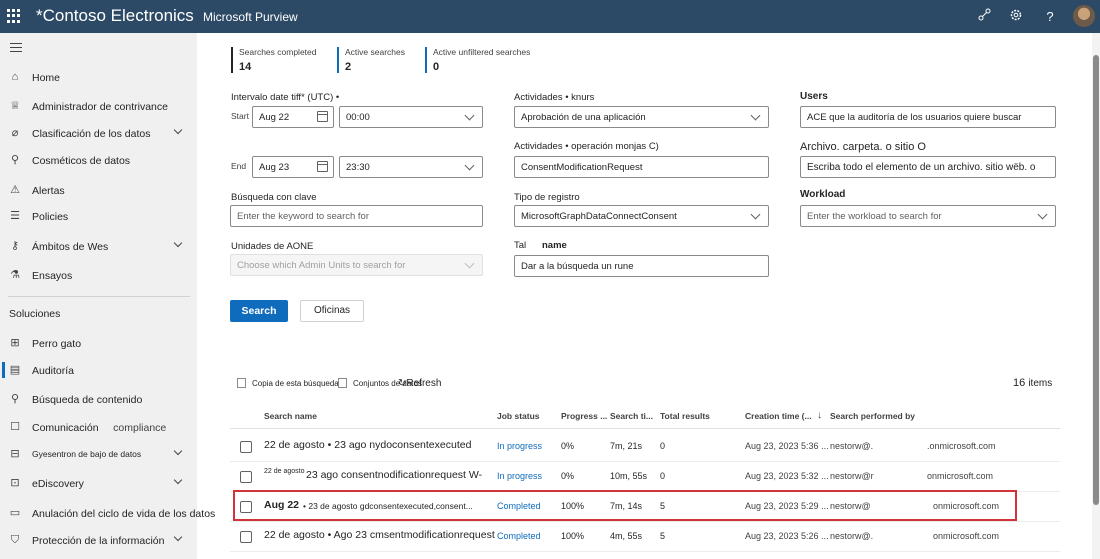 The image size is (1100, 559). I want to click on admin-units-label: Unidades de AONE, so click(272, 246).